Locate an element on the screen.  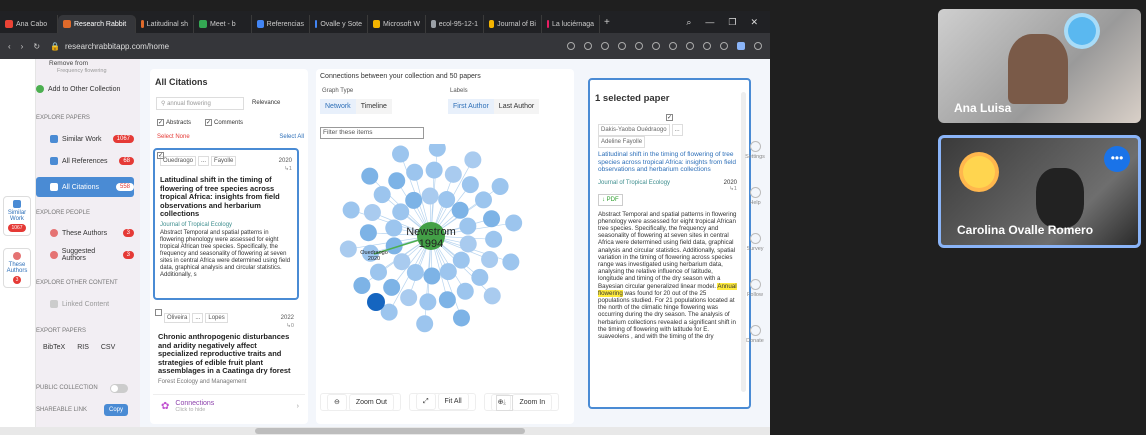
paper-checkbox is located at coordinates (158, 312).